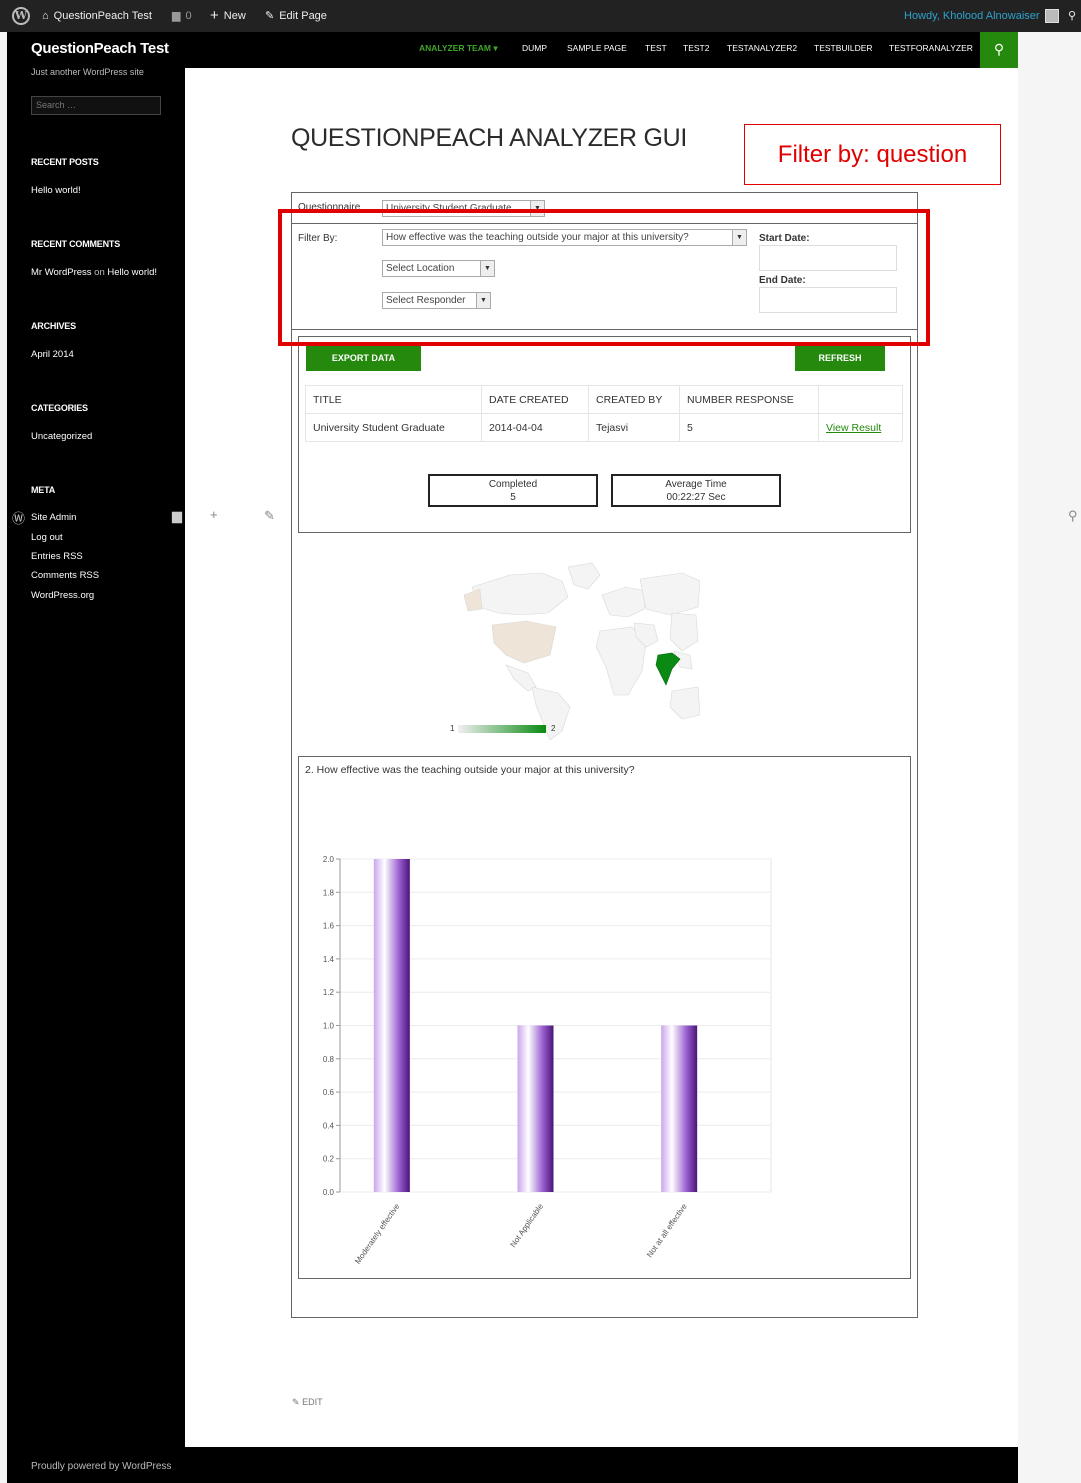  Describe the element at coordinates (667, 1231) in the screenshot. I see `x-tick-label: Not at all effective` at that location.